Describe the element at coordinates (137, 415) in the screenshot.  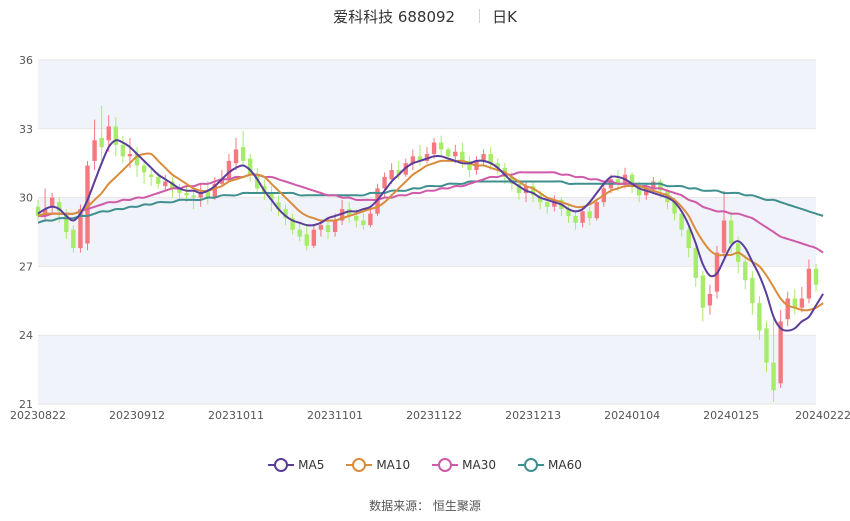
I see `x-tick-label: 20230912` at that location.